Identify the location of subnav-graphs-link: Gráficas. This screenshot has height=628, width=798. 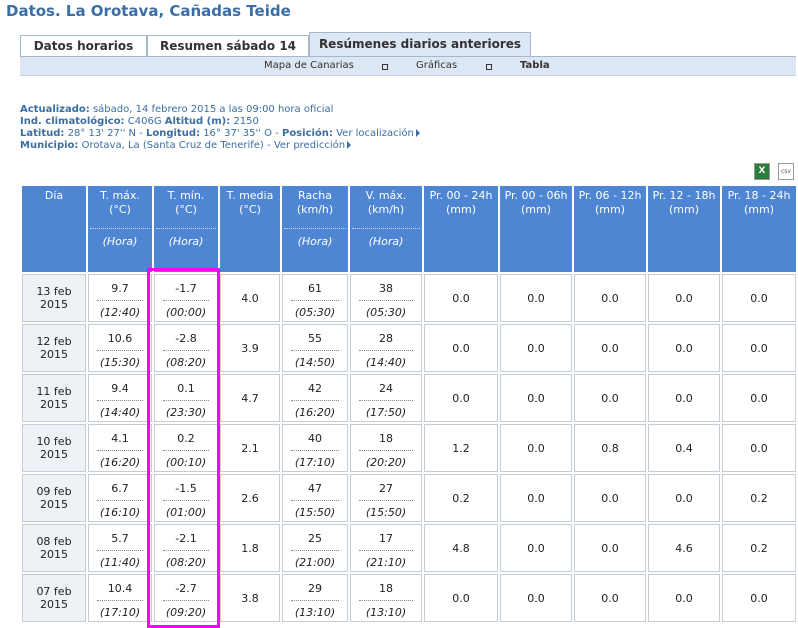
(436, 65).